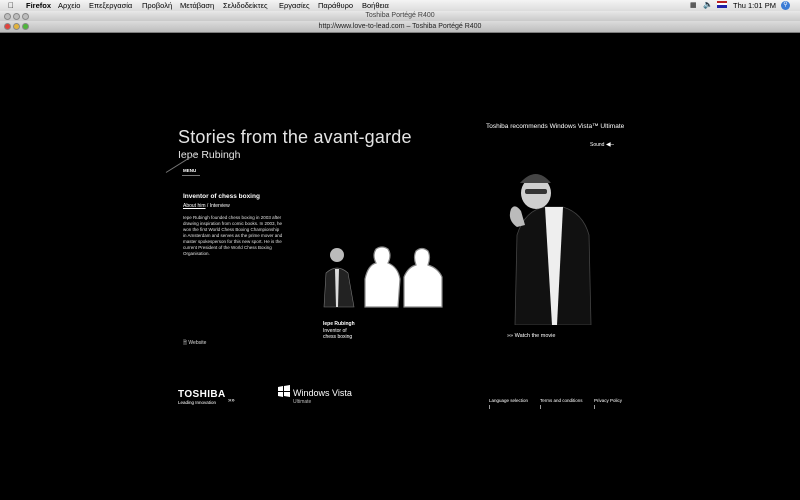 The width and height of the screenshot is (800, 500). What do you see at coordinates (561, 400) in the screenshot?
I see `footer-terms-link: Terms and conditions` at bounding box center [561, 400].